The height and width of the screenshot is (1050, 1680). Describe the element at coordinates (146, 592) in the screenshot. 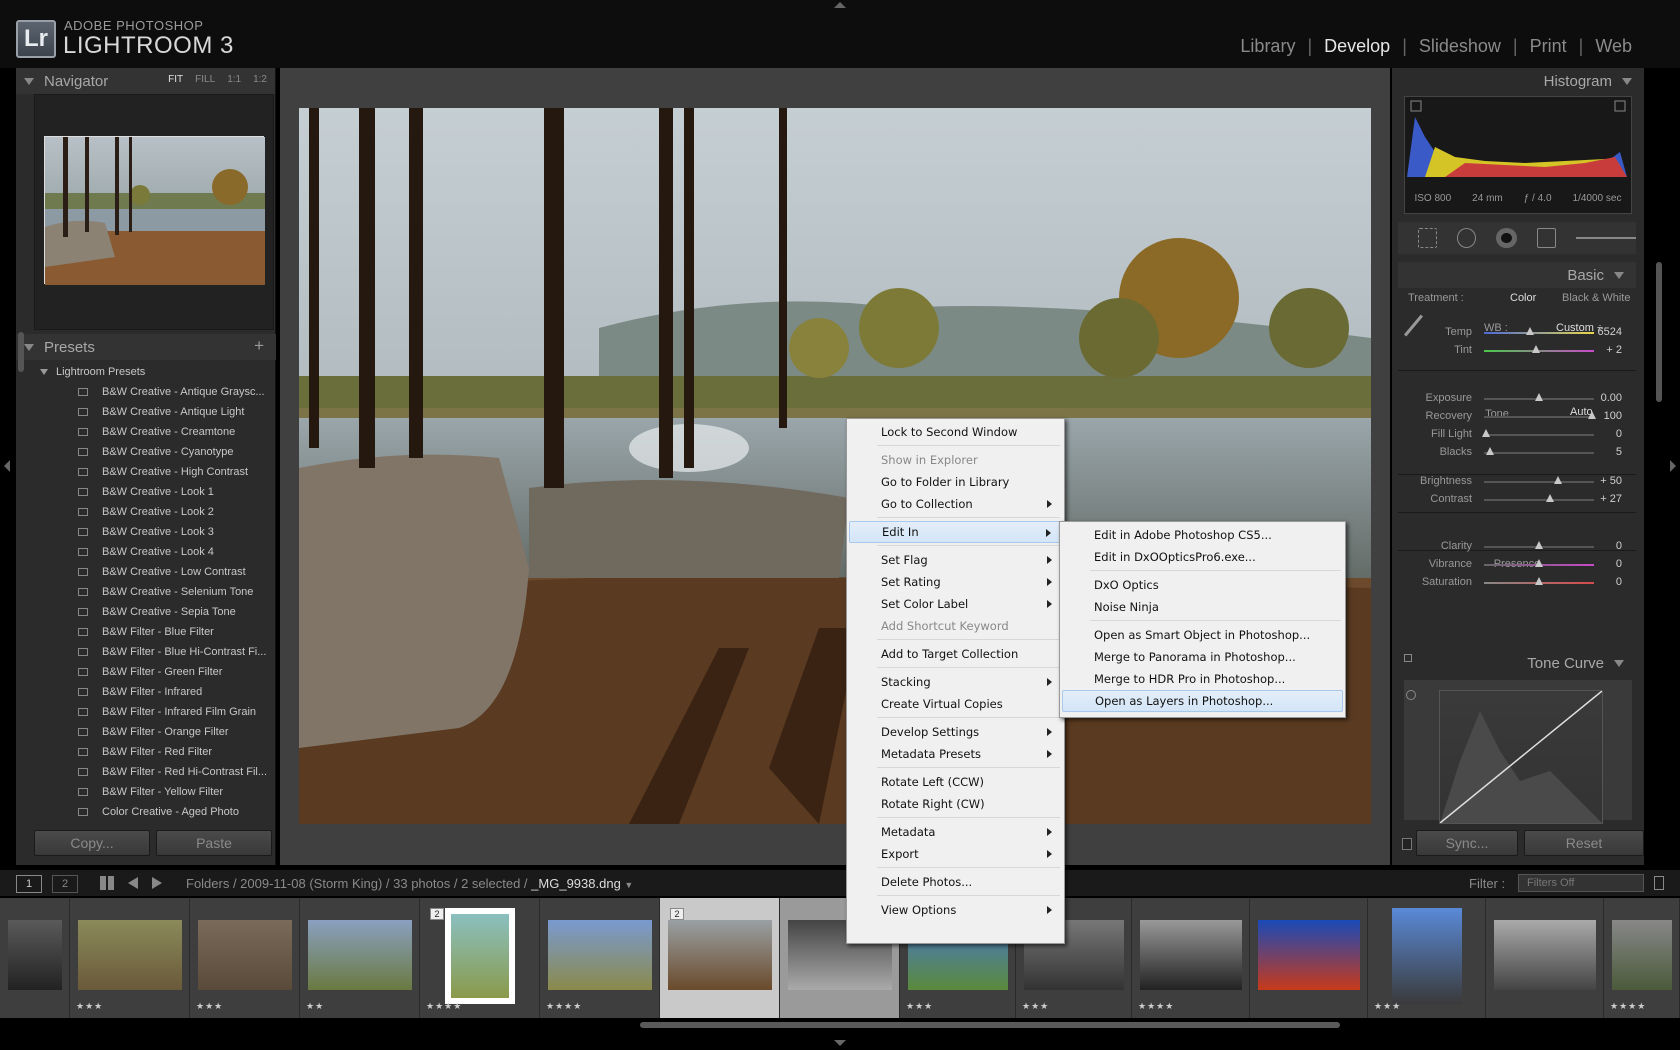

I see `preset-item: B&W Creative - Selenium Tone` at that location.